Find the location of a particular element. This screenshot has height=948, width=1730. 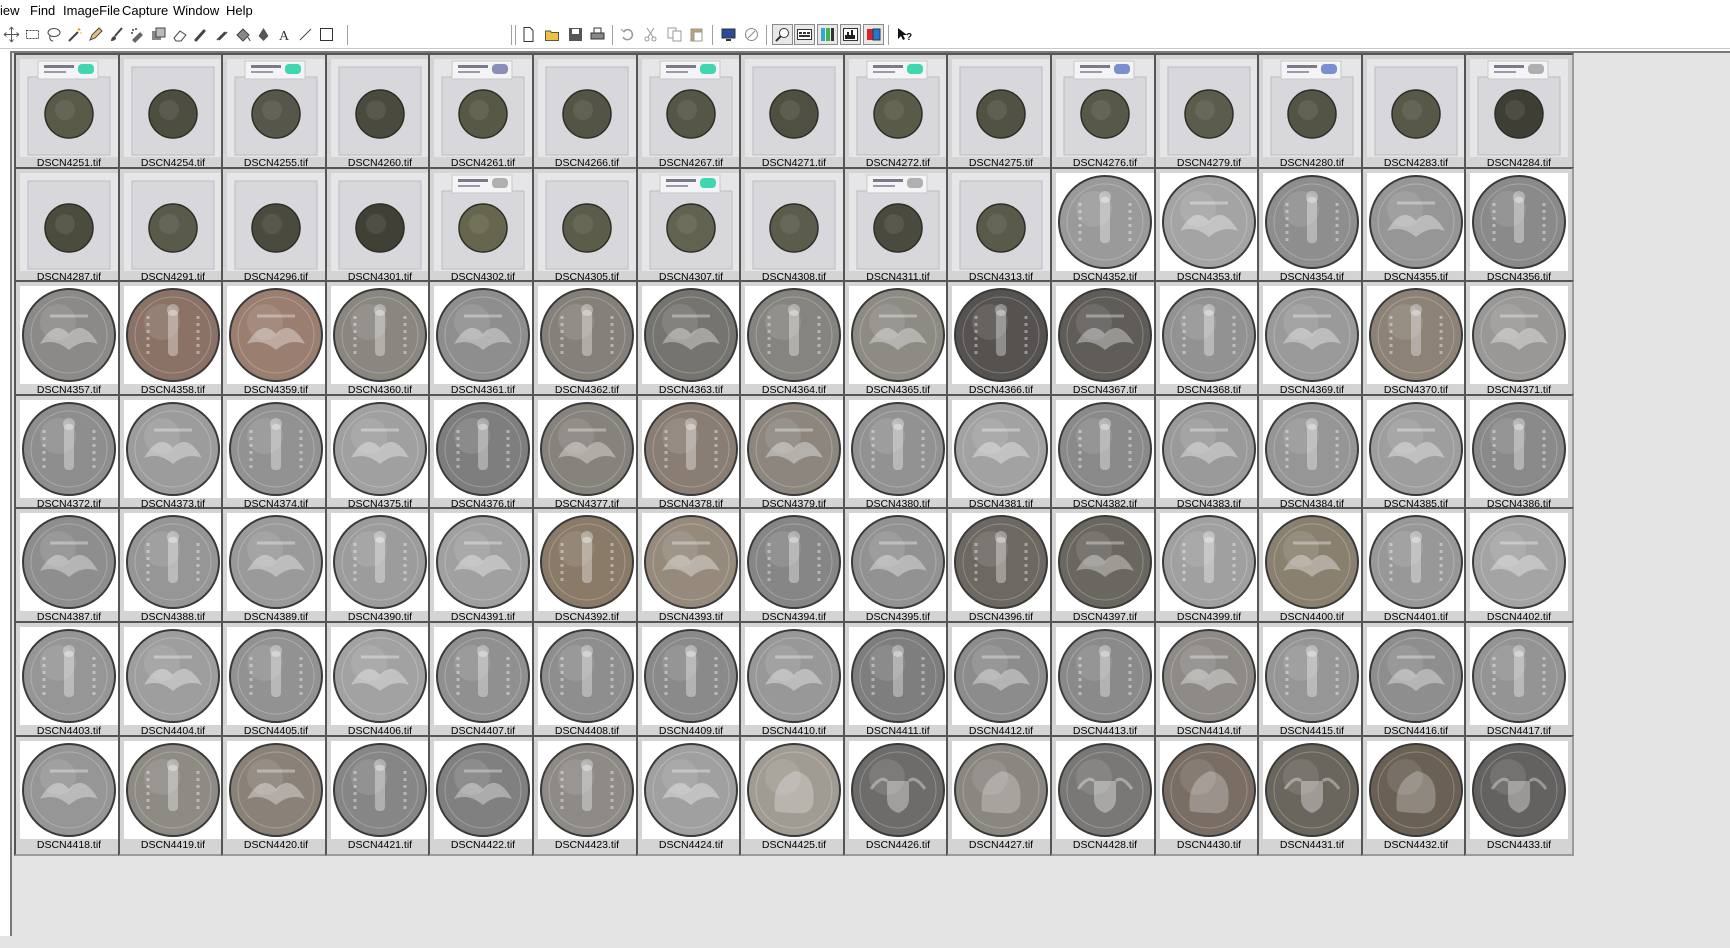

thumbnail-item: DSCN4369.tif is located at coordinates (1312, 340).